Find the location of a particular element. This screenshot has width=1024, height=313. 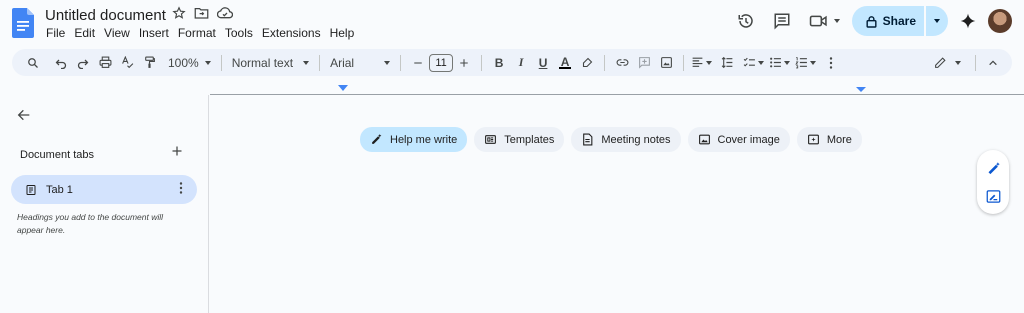

share-dropdown-button is located at coordinates (937, 21).